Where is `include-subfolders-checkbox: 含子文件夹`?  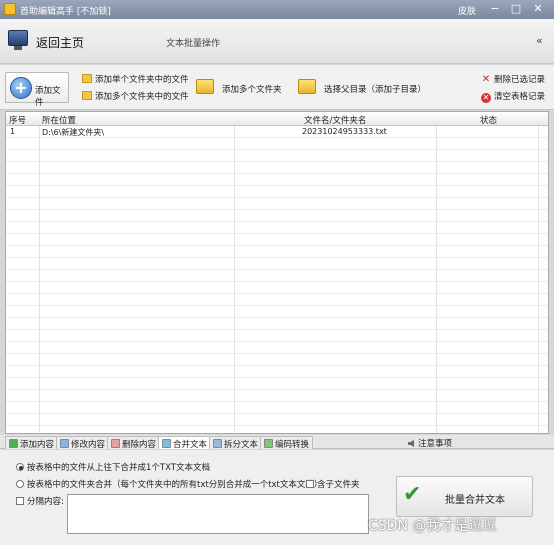 include-subfolders-checkbox: 含子文件夹 is located at coordinates (333, 484).